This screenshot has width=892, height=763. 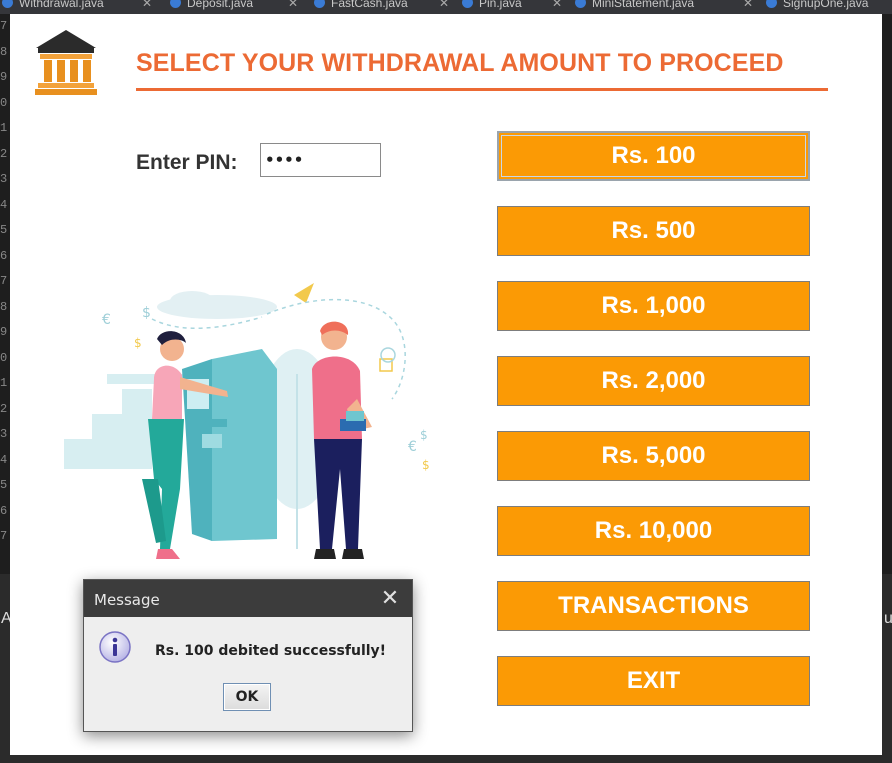 I want to click on amount-10000-button: Rs. 10,000, so click(x=653, y=531).